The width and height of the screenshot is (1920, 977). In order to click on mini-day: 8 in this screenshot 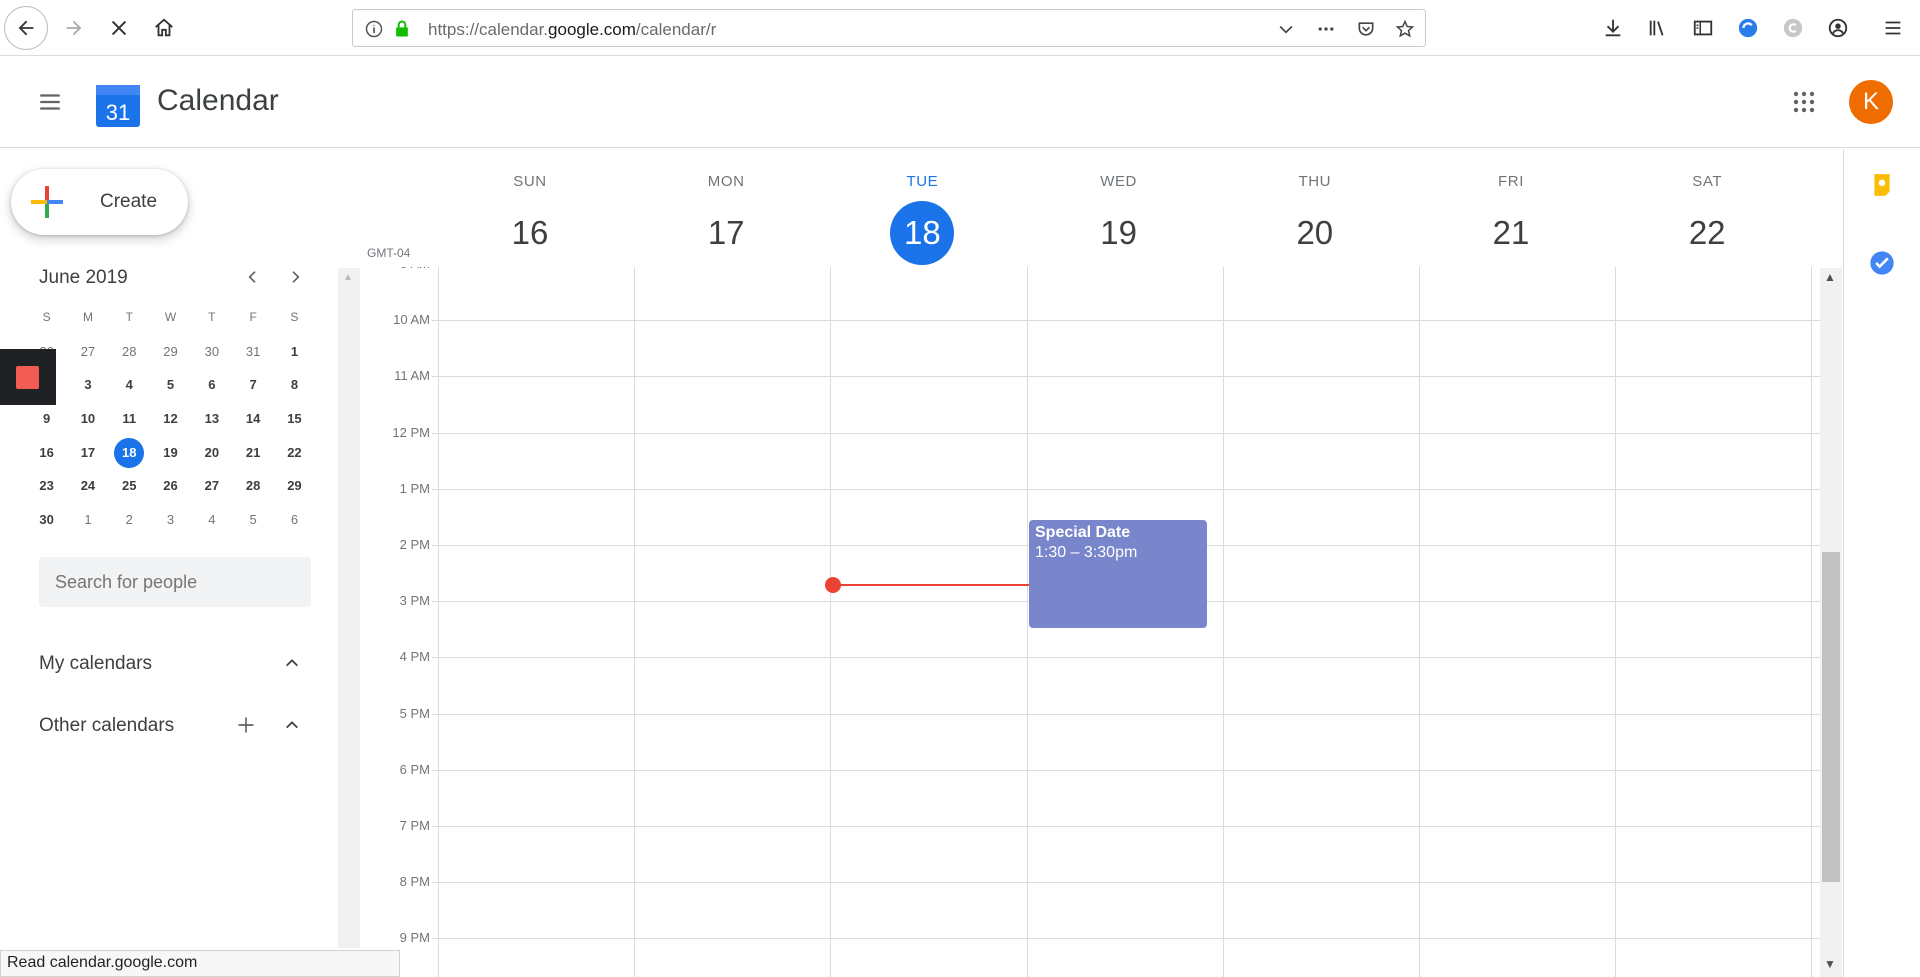, I will do `click(294, 385)`.